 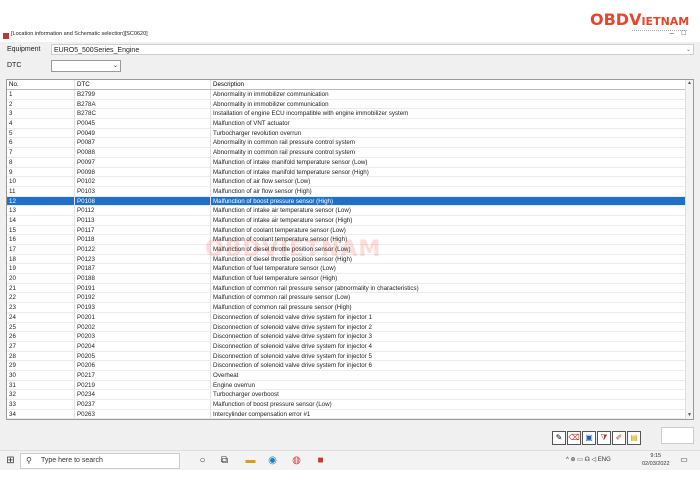 What do you see at coordinates (676, 33) in the screenshot?
I see `minimize-icon: –` at bounding box center [676, 33].